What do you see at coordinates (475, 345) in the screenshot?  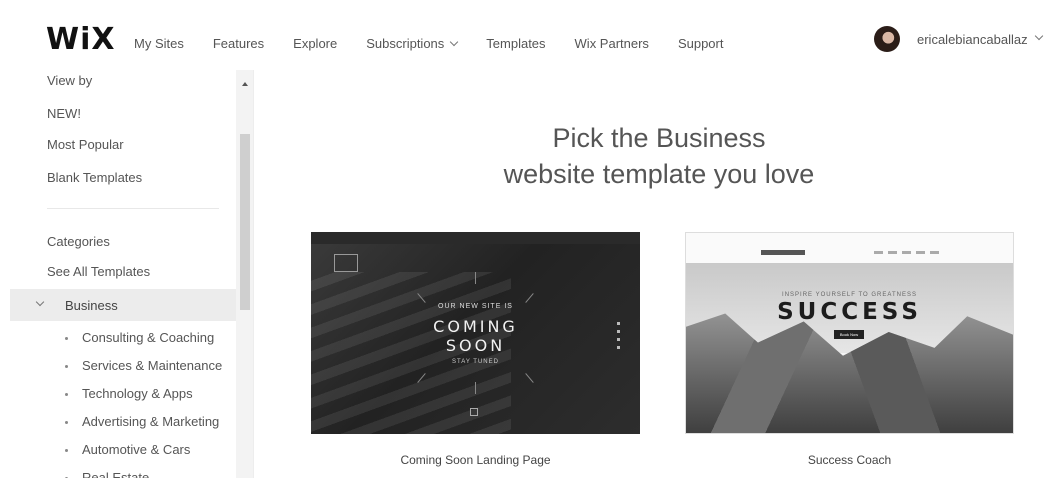 I see `preview-title-line-2: SOON` at bounding box center [475, 345].